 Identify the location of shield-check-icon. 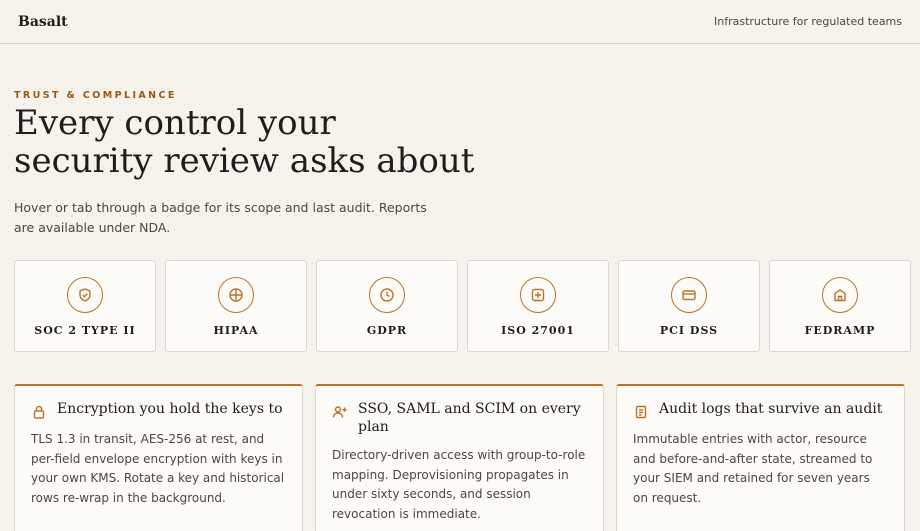
(85, 295).